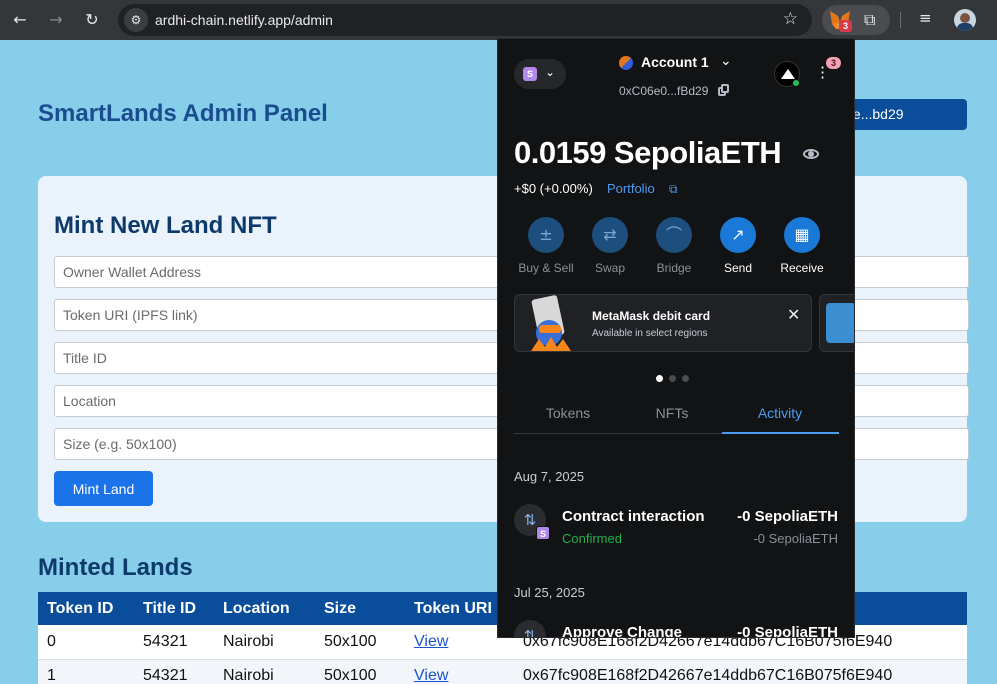 Image resolution: width=997 pixels, height=684 pixels. I want to click on receive-button: ▦ Receive, so click(802, 246).